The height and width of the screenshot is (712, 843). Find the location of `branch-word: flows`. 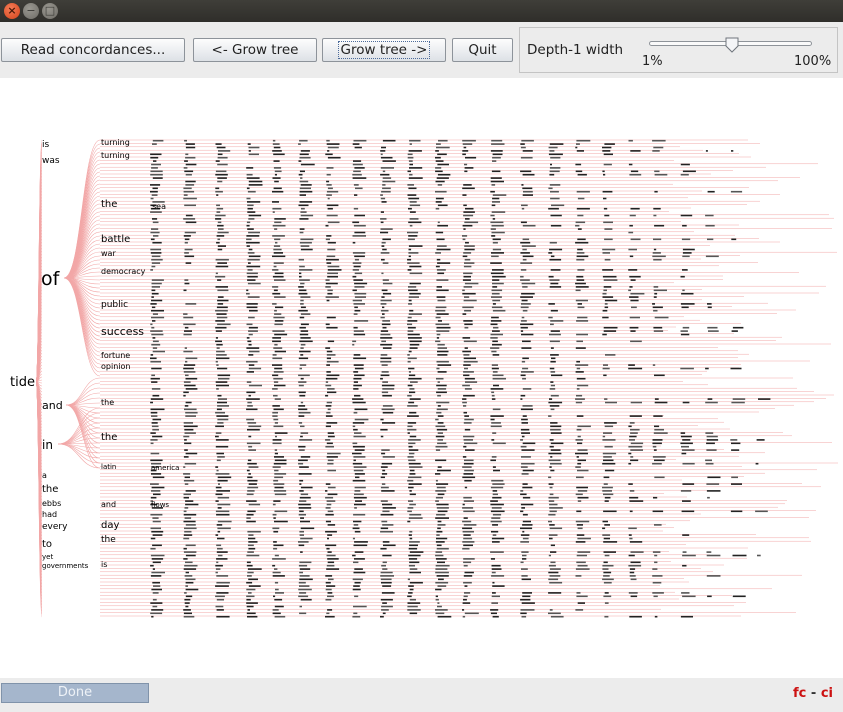

branch-word: flows is located at coordinates (160, 505).